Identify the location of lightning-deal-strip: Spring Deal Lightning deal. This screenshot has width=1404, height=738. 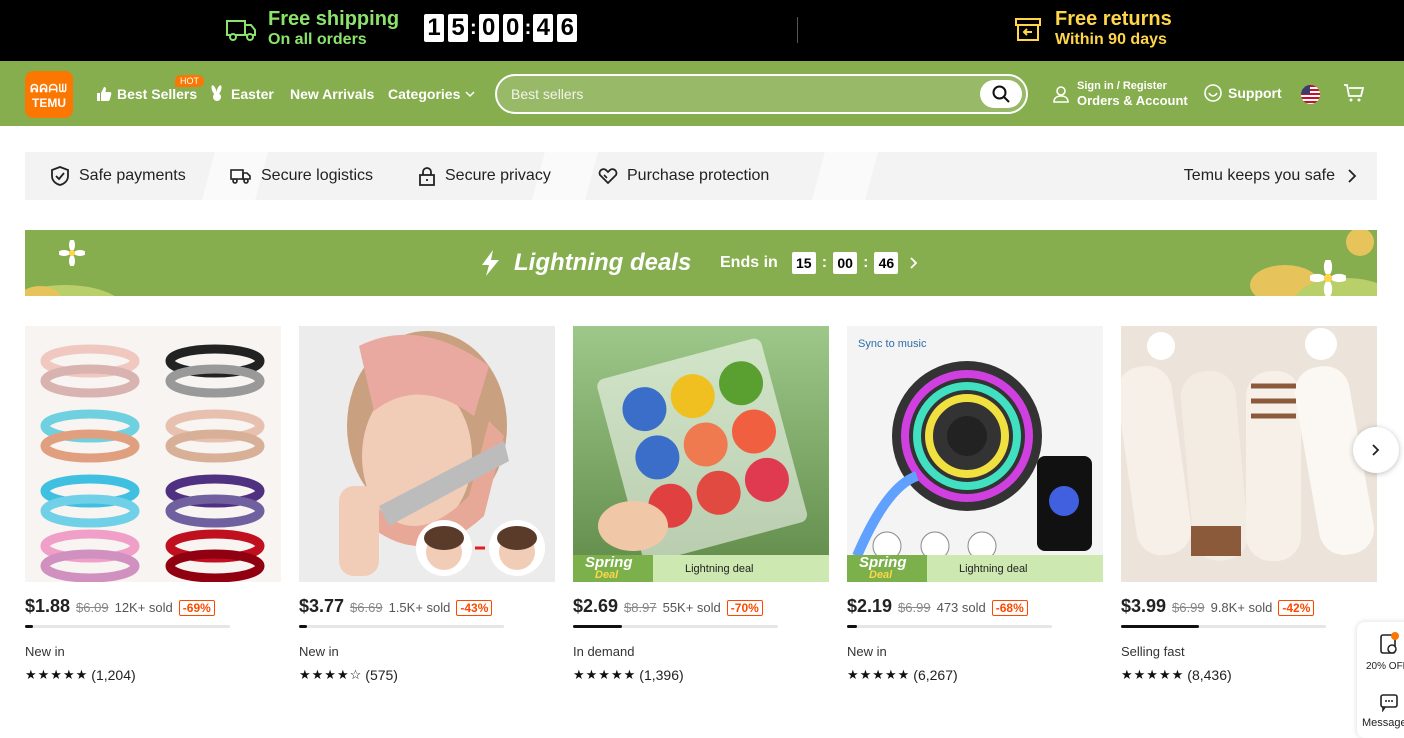
(701, 568).